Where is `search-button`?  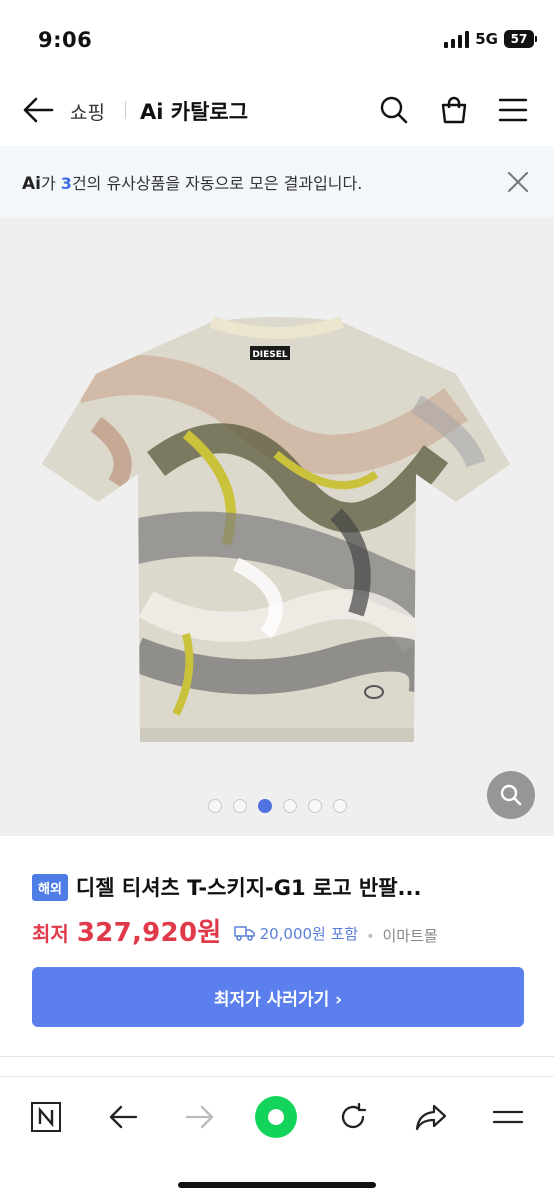 search-button is located at coordinates (394, 110).